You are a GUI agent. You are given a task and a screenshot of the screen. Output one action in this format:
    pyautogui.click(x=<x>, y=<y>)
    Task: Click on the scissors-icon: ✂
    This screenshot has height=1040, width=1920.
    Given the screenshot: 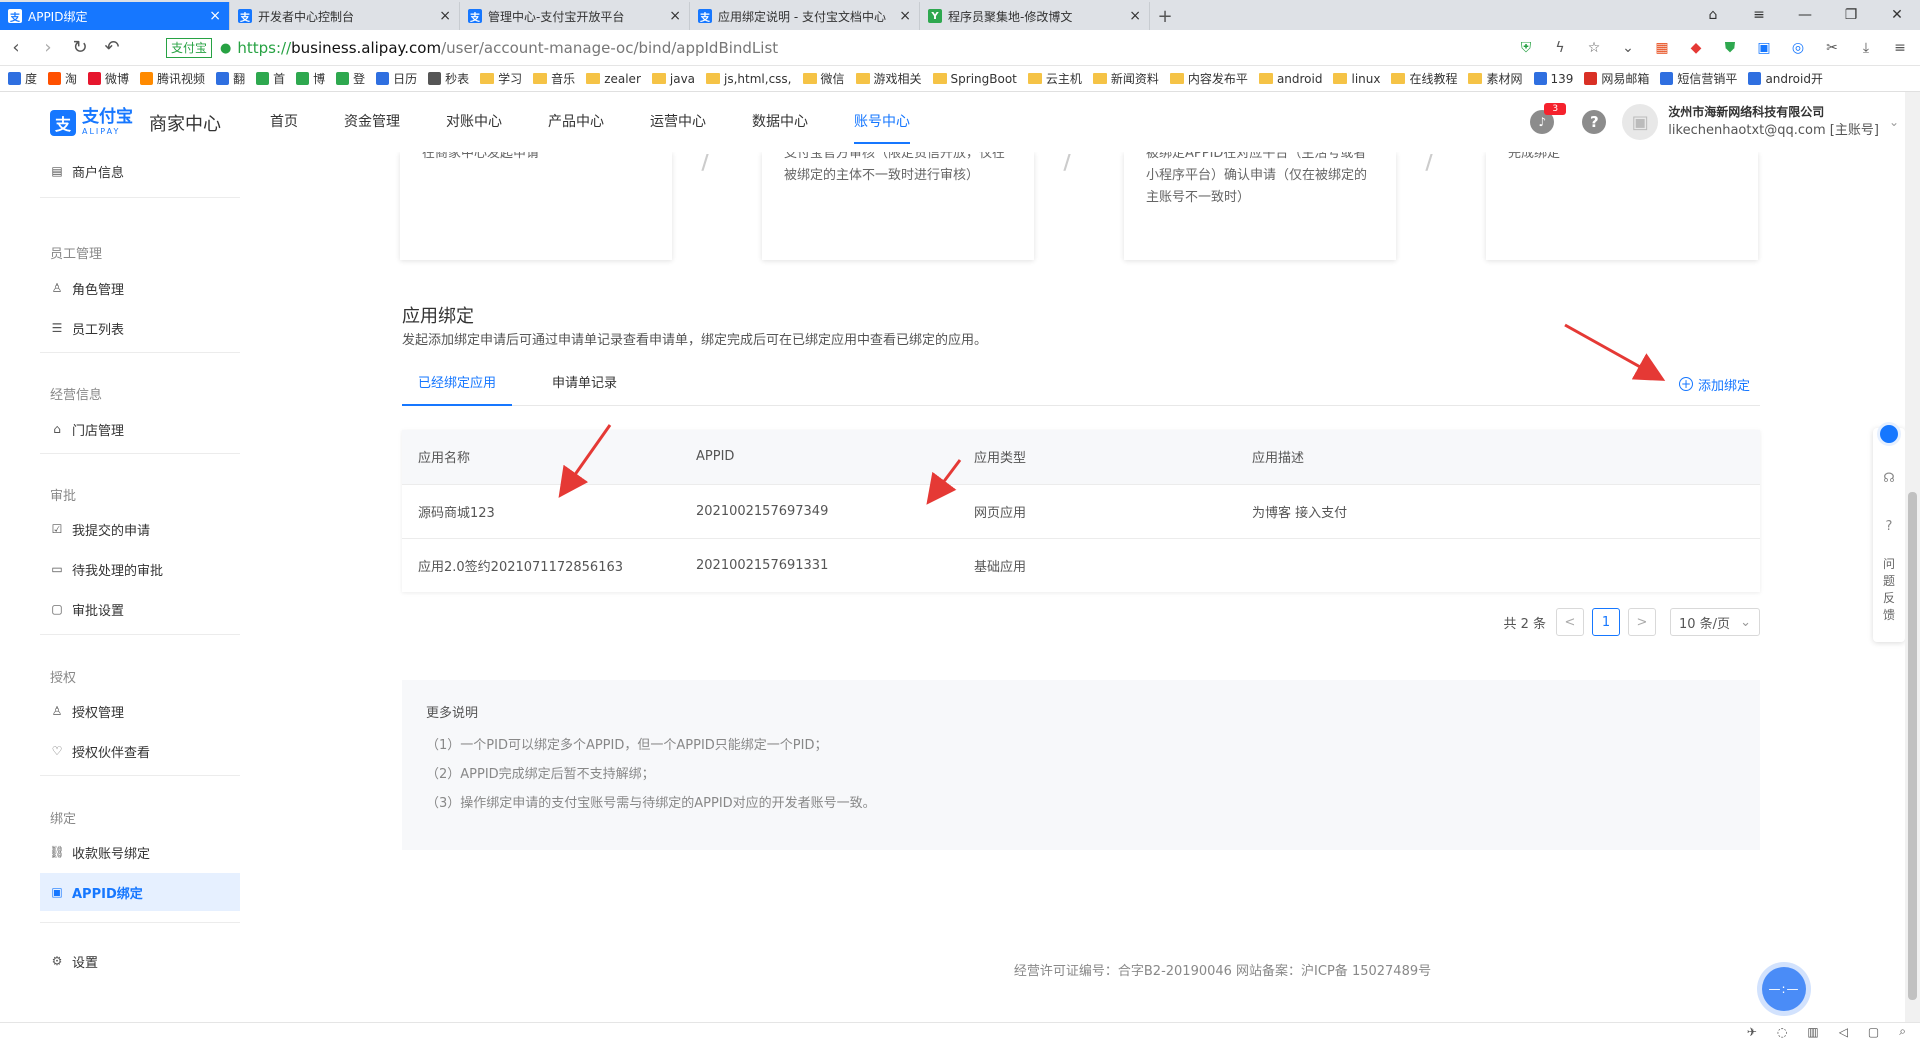 What is the action you would take?
    pyautogui.click(x=1832, y=48)
    